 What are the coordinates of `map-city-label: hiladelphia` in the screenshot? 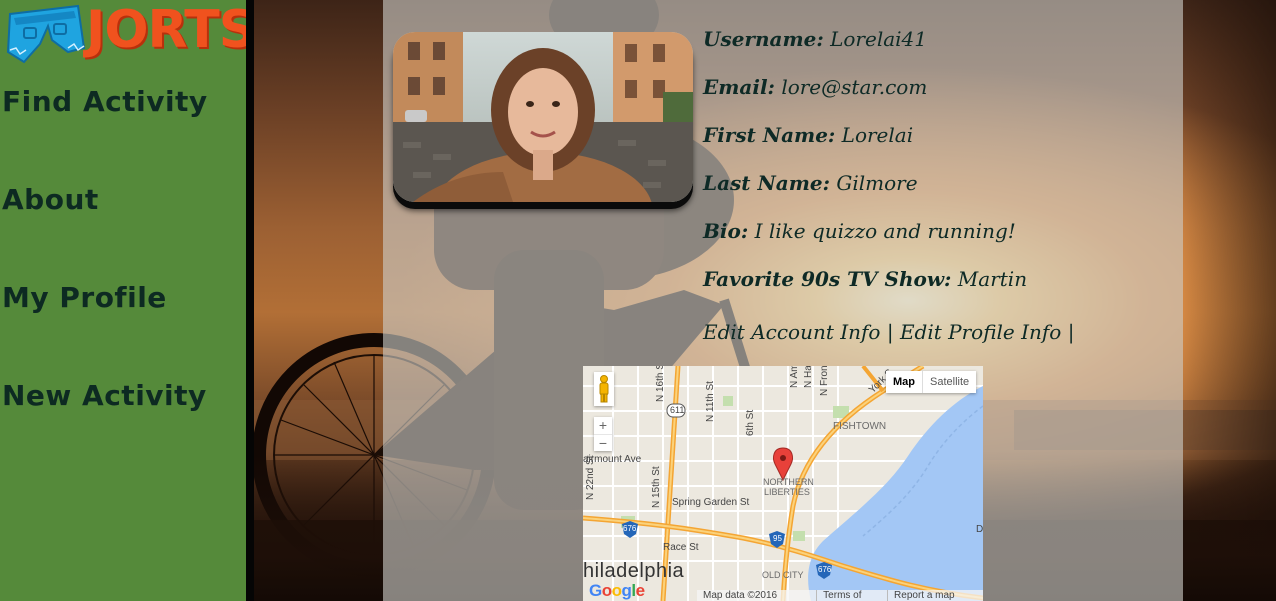 It's located at (634, 571).